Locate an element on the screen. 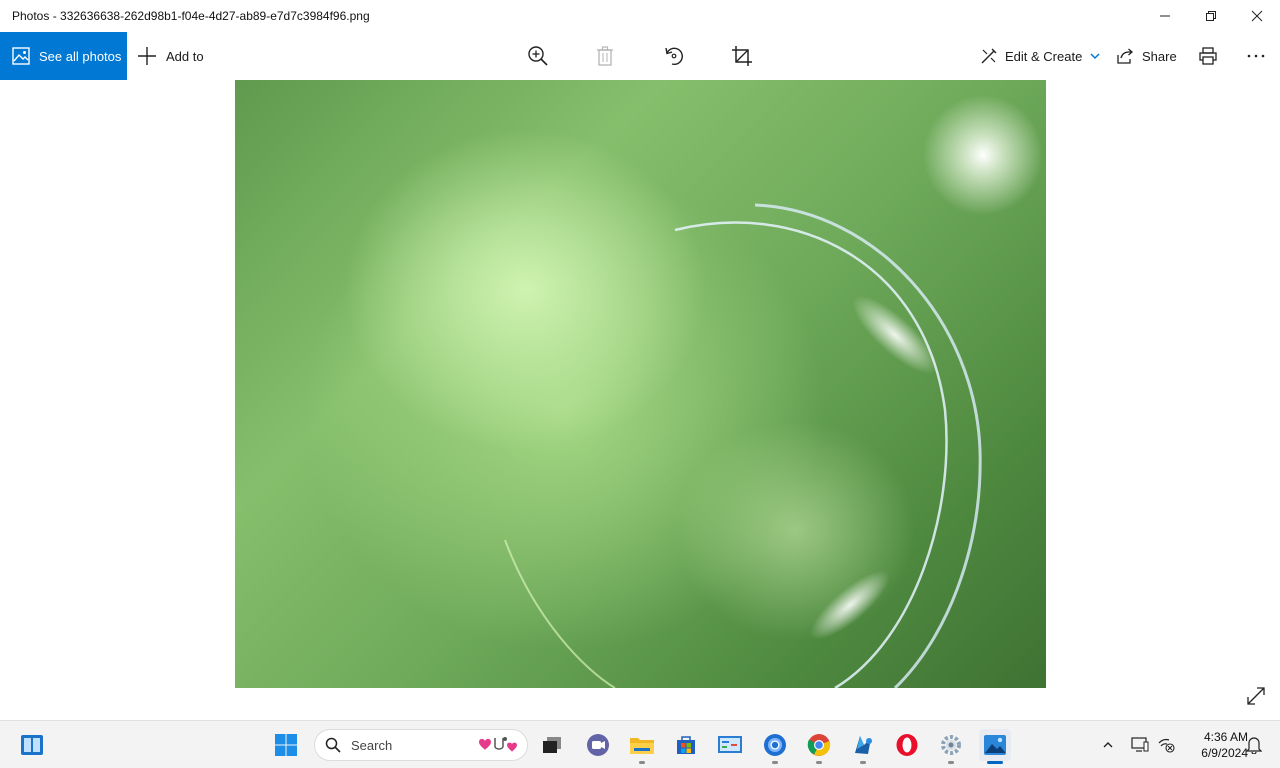  control-panel-icon is located at coordinates (730, 744).